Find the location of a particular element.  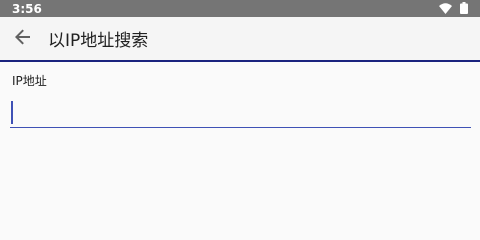

ip-address-label: IP地址 is located at coordinates (29, 81).